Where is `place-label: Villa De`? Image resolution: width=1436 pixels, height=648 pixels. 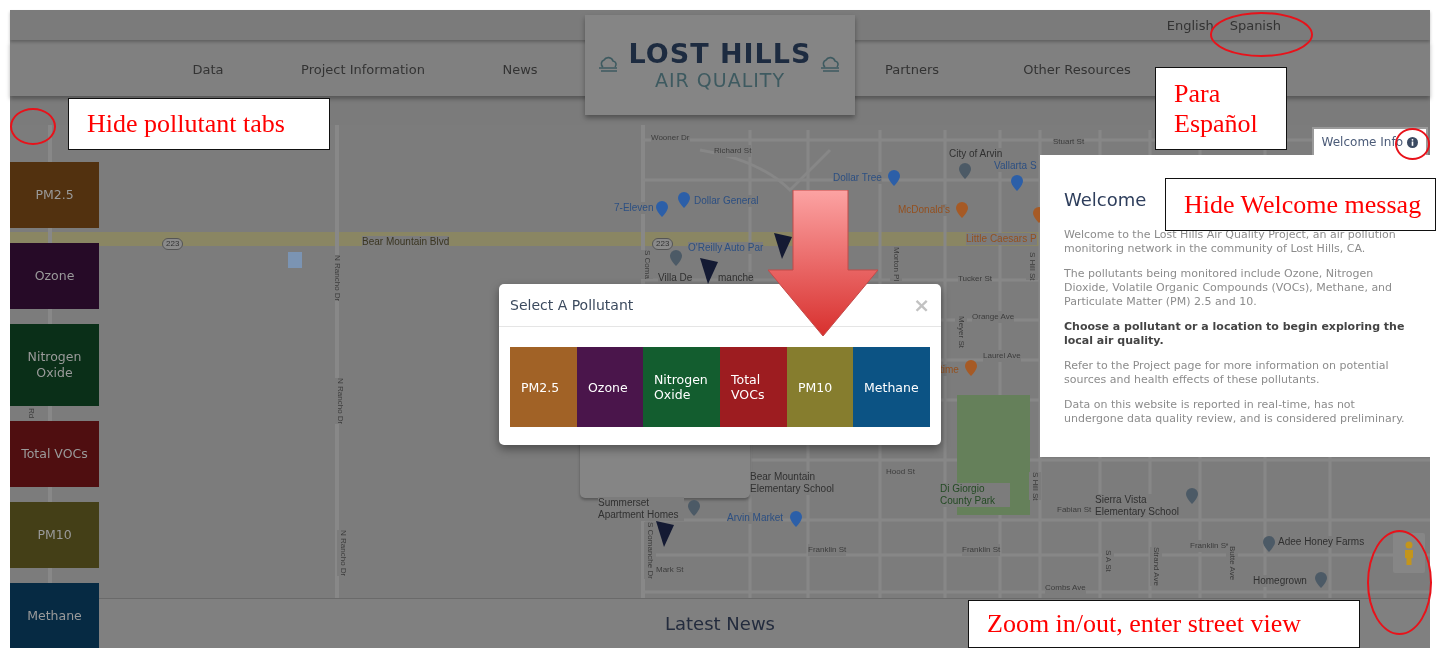 place-label: Villa De is located at coordinates (675, 278).